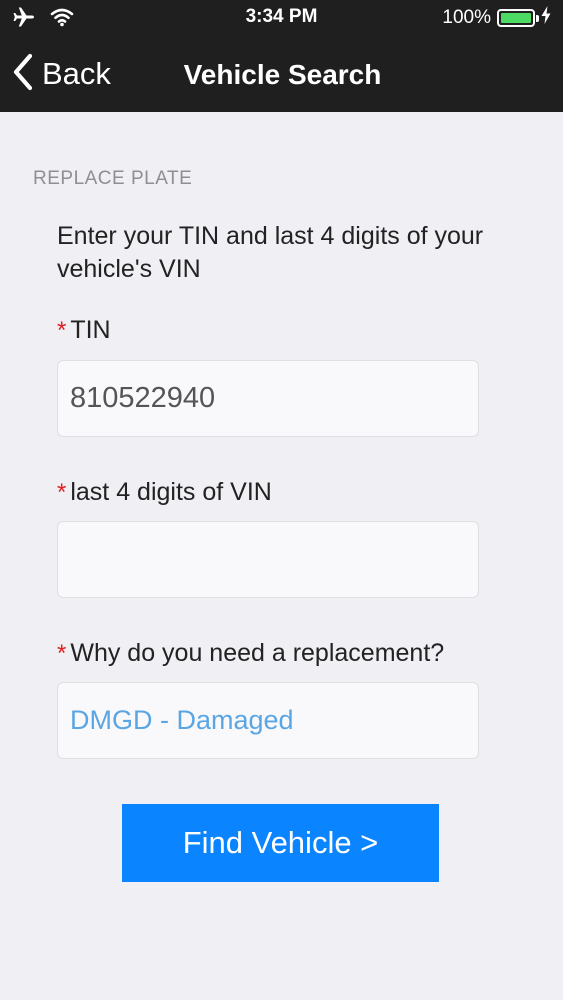 Image resolution: width=563 pixels, height=1000 pixels. I want to click on section-label: REPLACE PLATE, so click(113, 178).